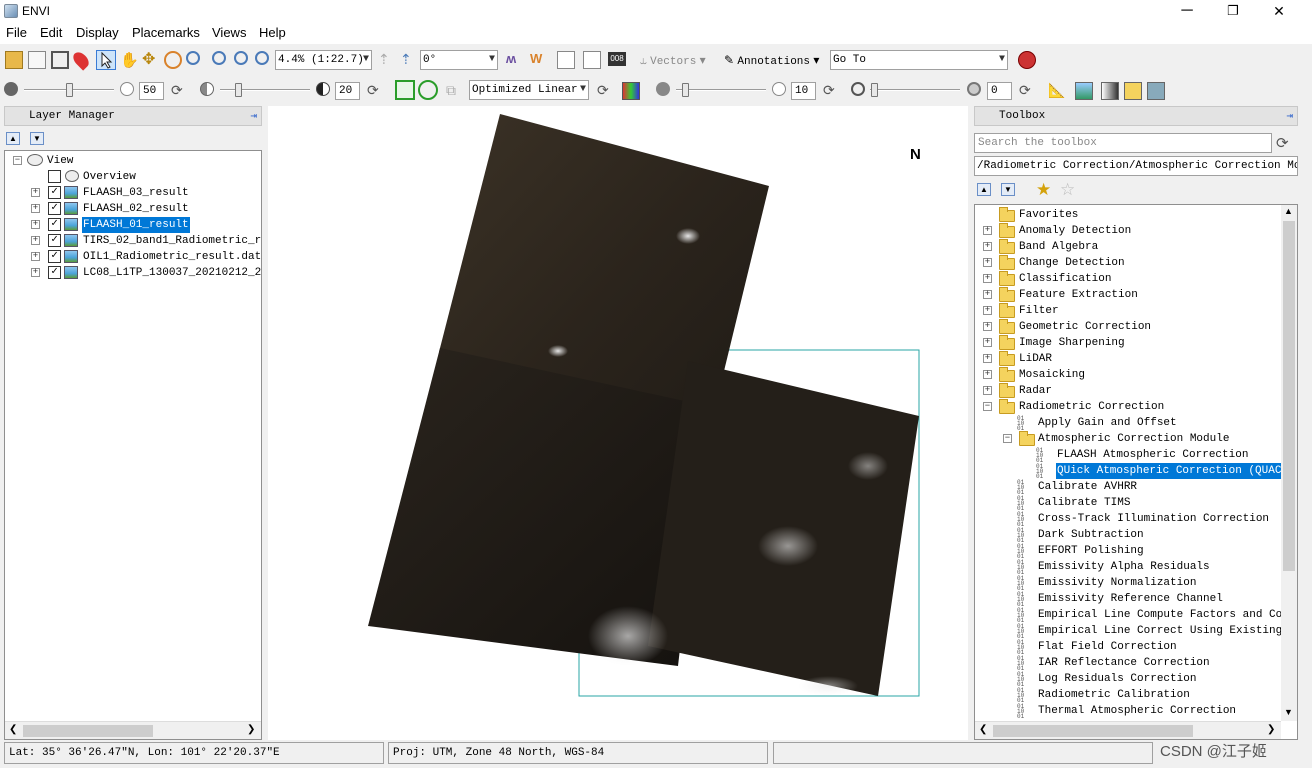 Image resolution: width=1312 pixels, height=768 pixels. I want to click on goto-icon, so click(1027, 60).